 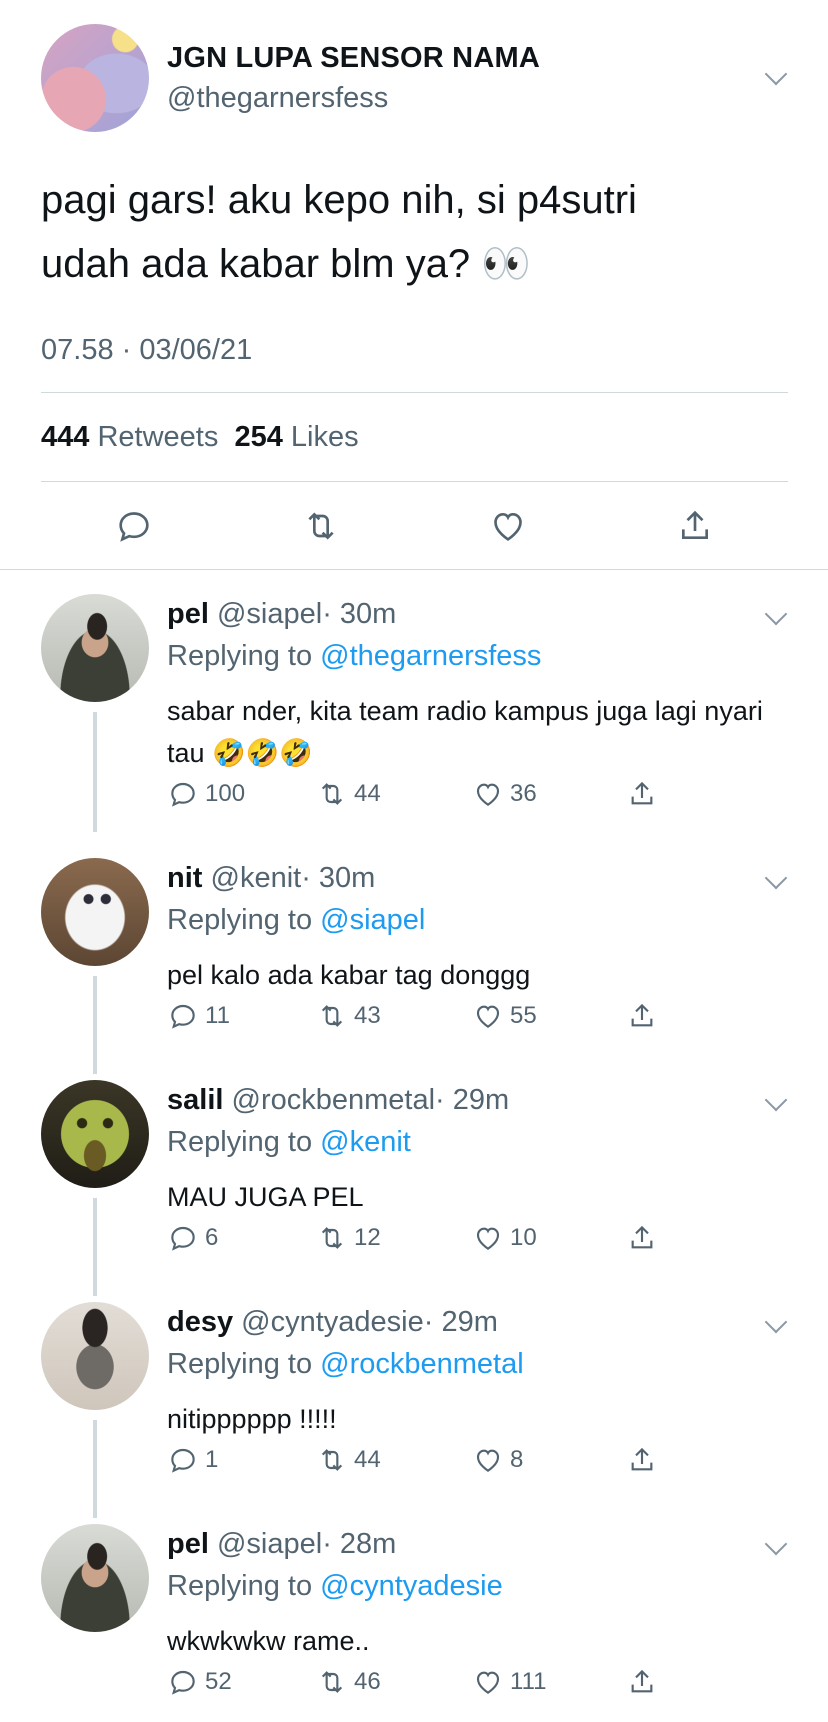 What do you see at coordinates (367, 1237) in the screenshot?
I see `retweet-count: 12` at bounding box center [367, 1237].